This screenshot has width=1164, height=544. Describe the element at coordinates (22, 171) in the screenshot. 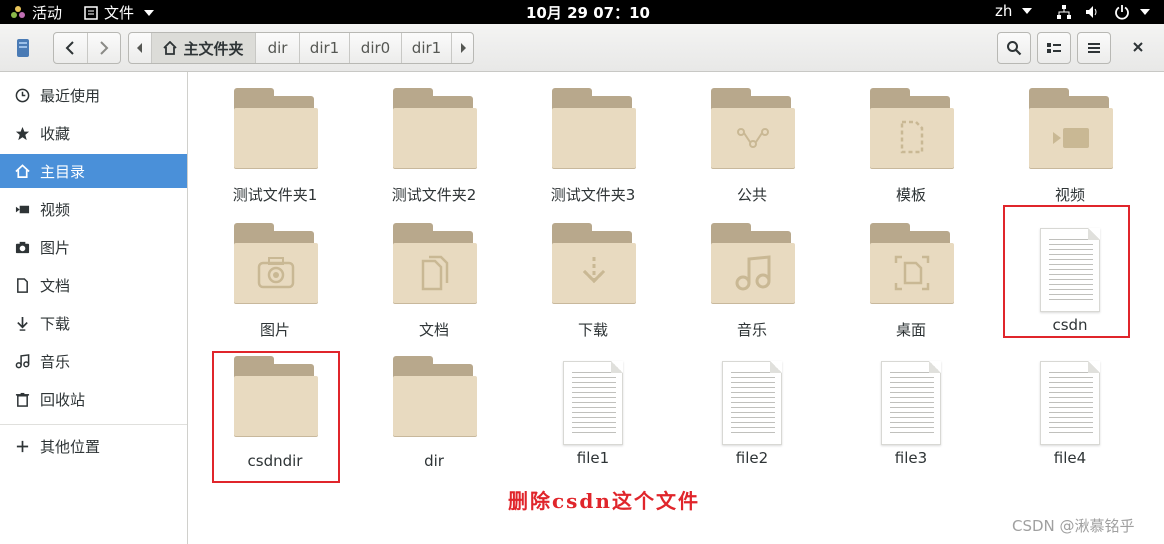

I see `home-icon` at that location.